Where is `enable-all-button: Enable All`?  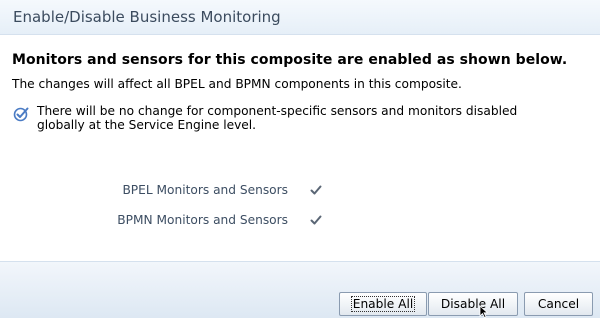
enable-all-button: Enable All is located at coordinates (383, 304).